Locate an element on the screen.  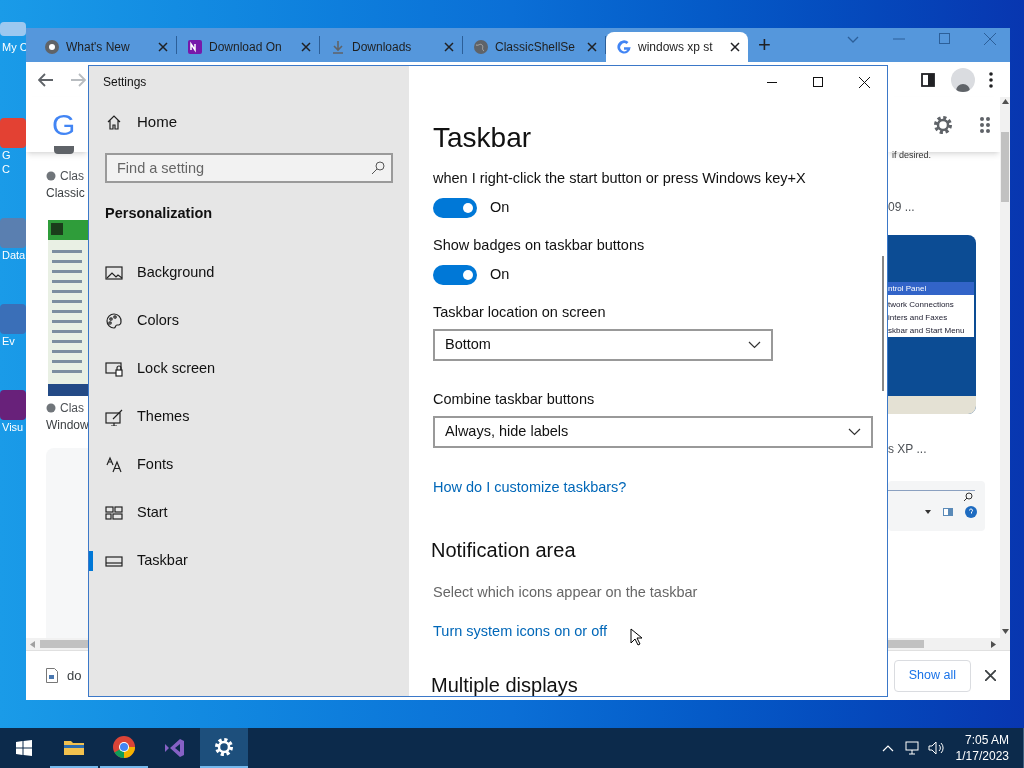
menu-item: skbar and Start Menu is located at coordinates (927, 331).